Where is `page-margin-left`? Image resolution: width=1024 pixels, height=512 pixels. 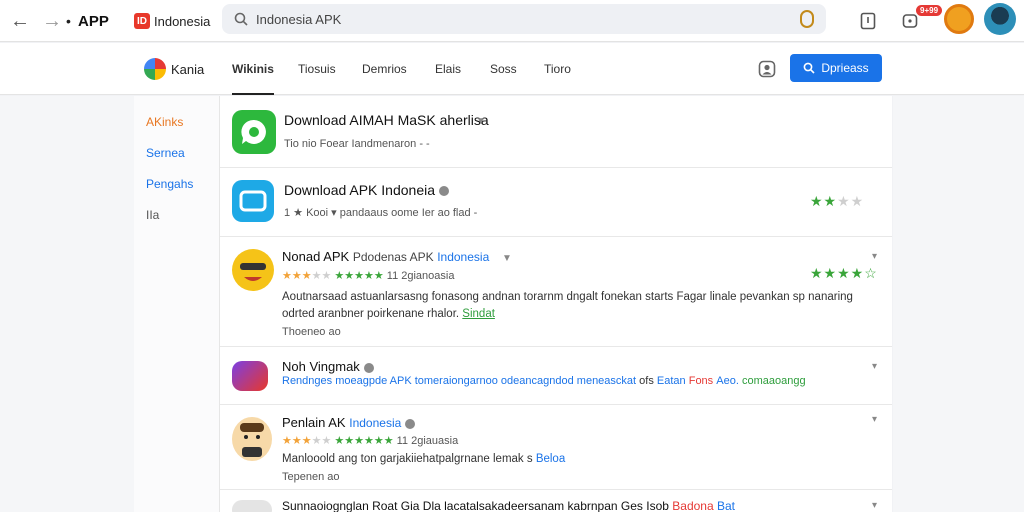
page-margin-left is located at coordinates (67, 304).